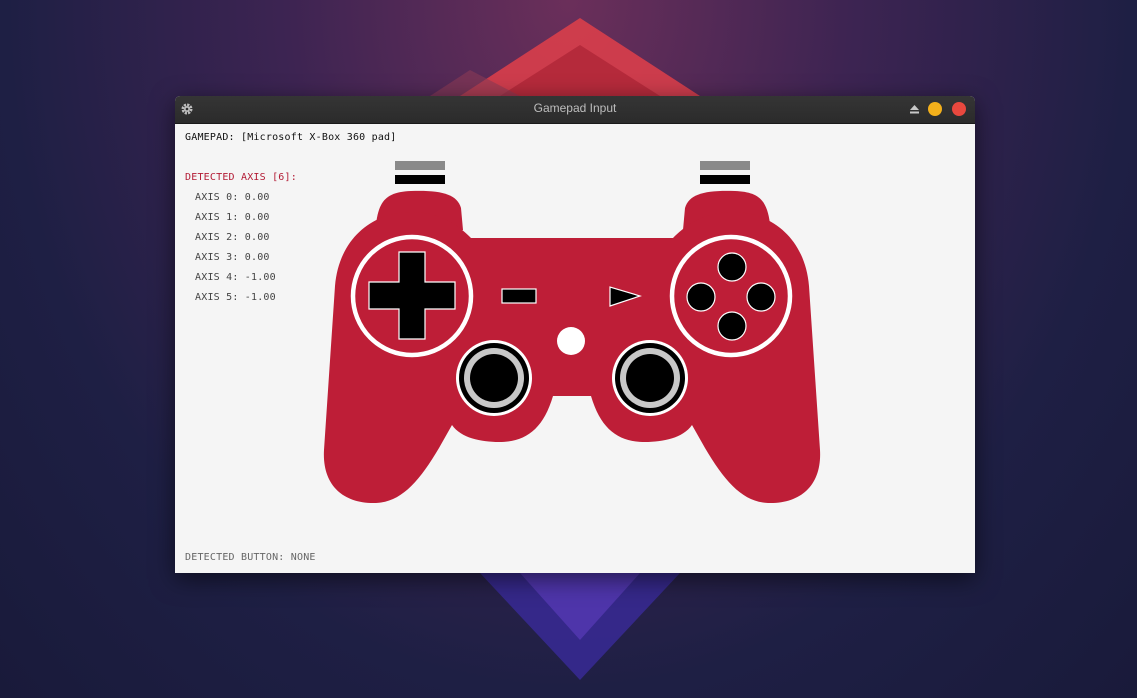  What do you see at coordinates (232, 197) in the screenshot?
I see `axis-row-0: AXIS 0: 0.00` at bounding box center [232, 197].